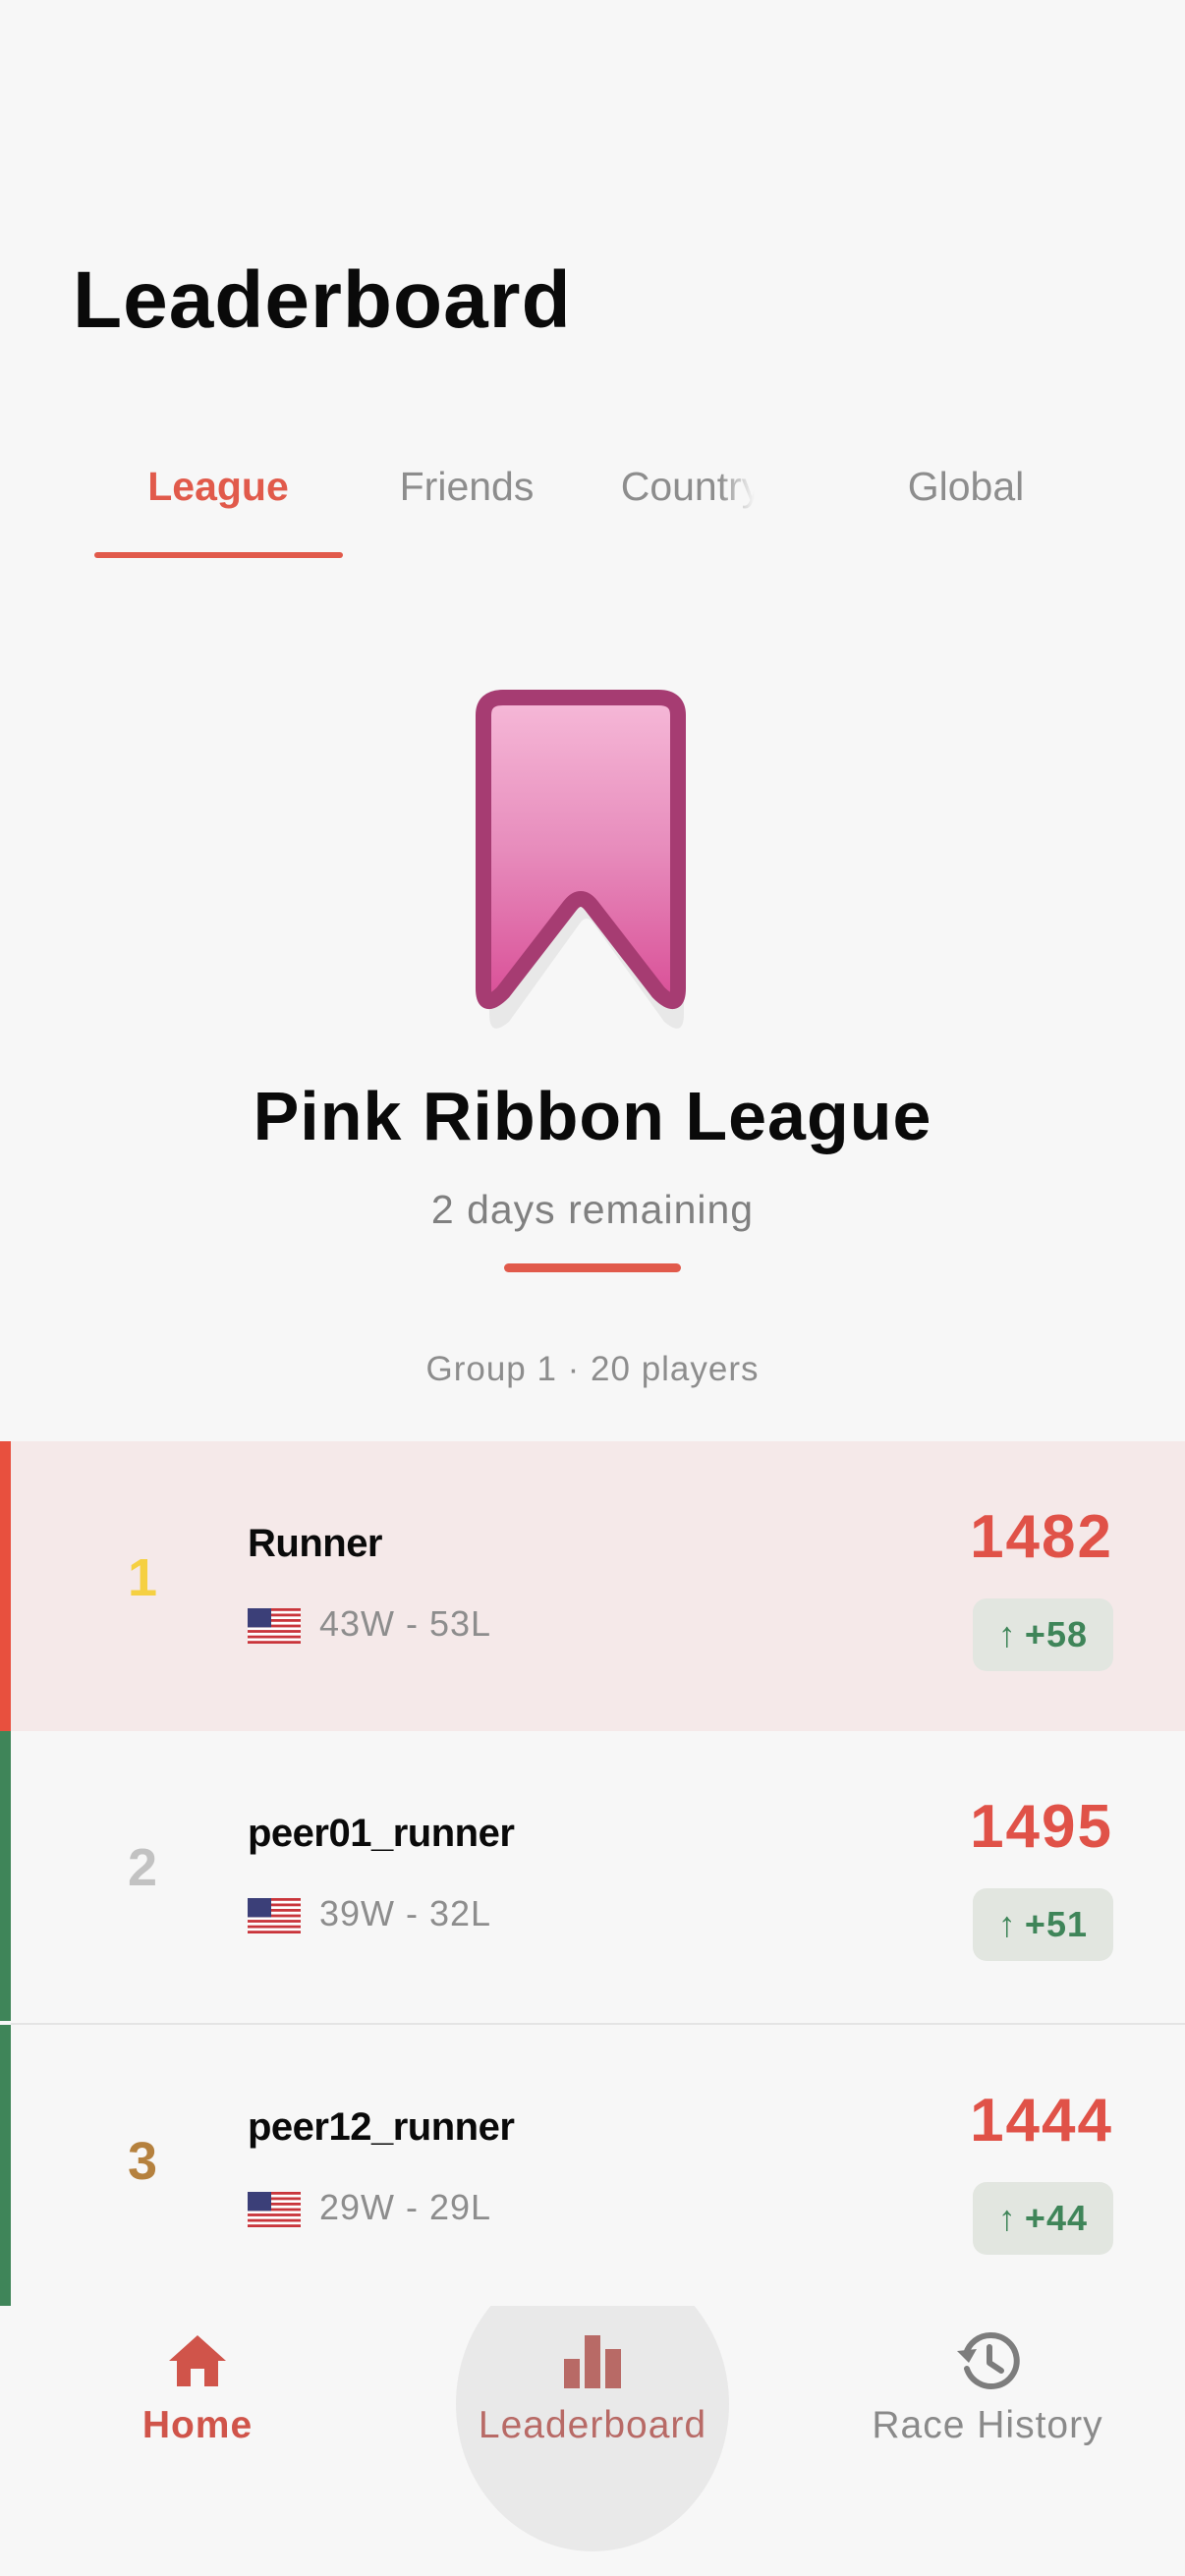 The image size is (1185, 2576). What do you see at coordinates (198, 2360) in the screenshot?
I see `home-icon` at bounding box center [198, 2360].